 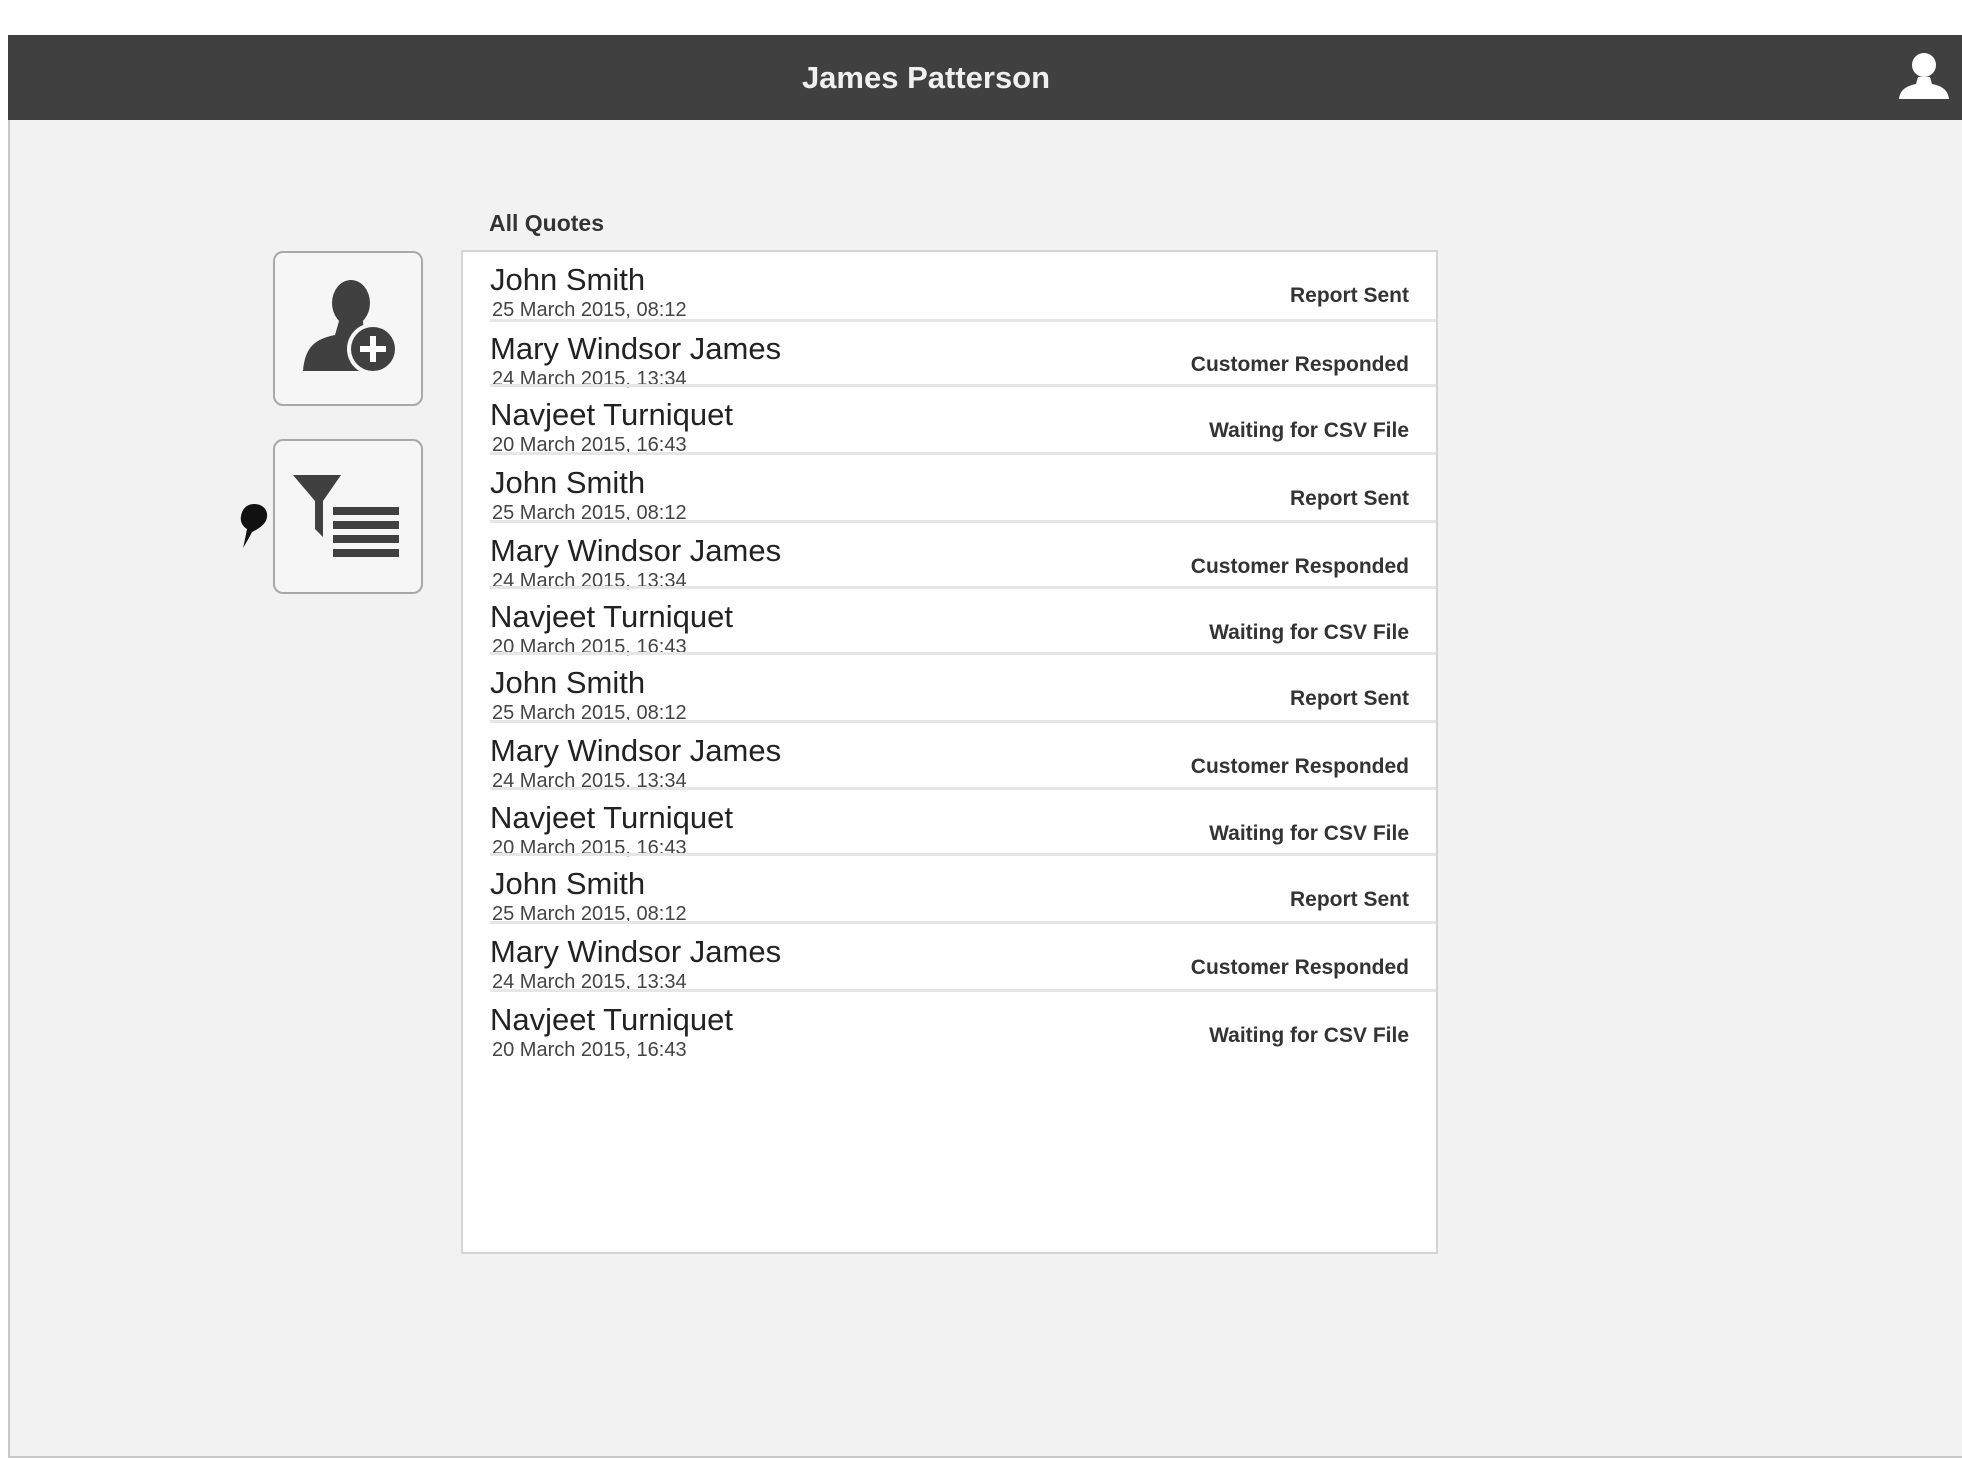 I want to click on quote-date: 20 March 2015, 16:43, so click(x=589, y=1050).